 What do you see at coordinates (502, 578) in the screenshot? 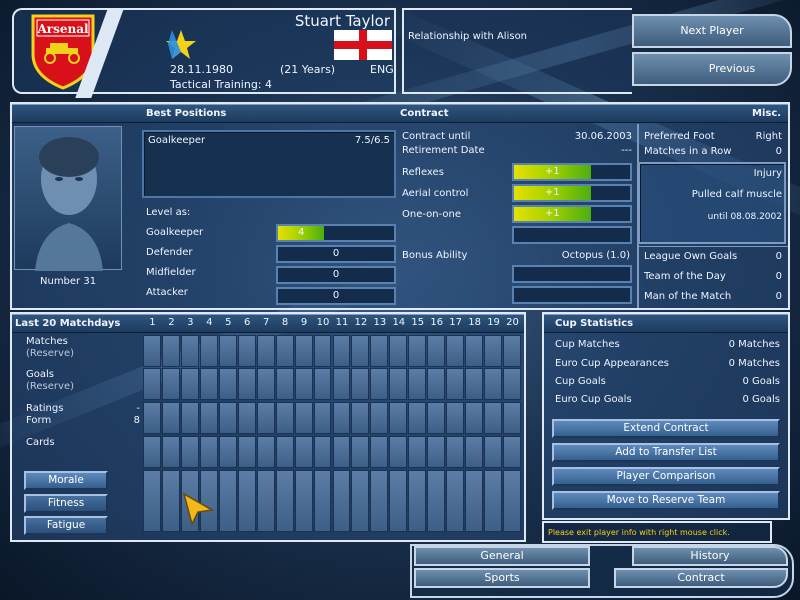
I see `tab-sports: Sports` at bounding box center [502, 578].